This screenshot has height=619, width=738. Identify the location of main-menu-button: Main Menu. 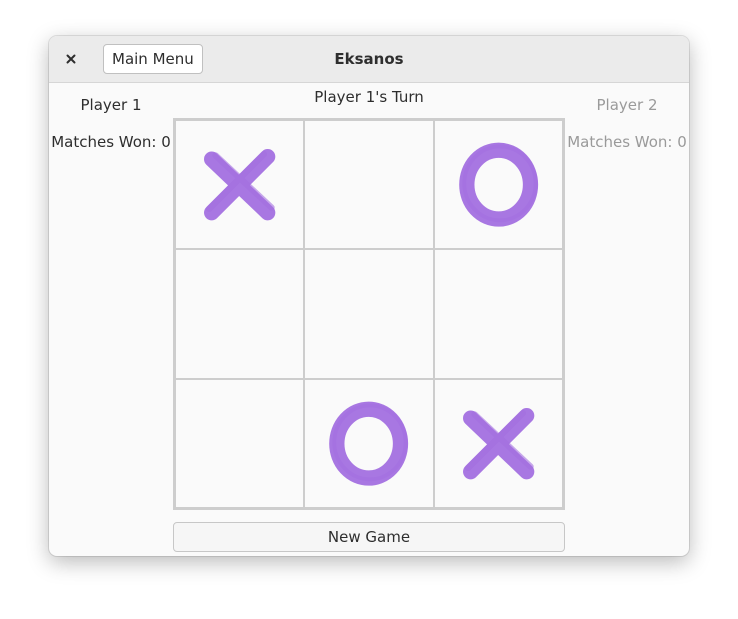
(153, 59).